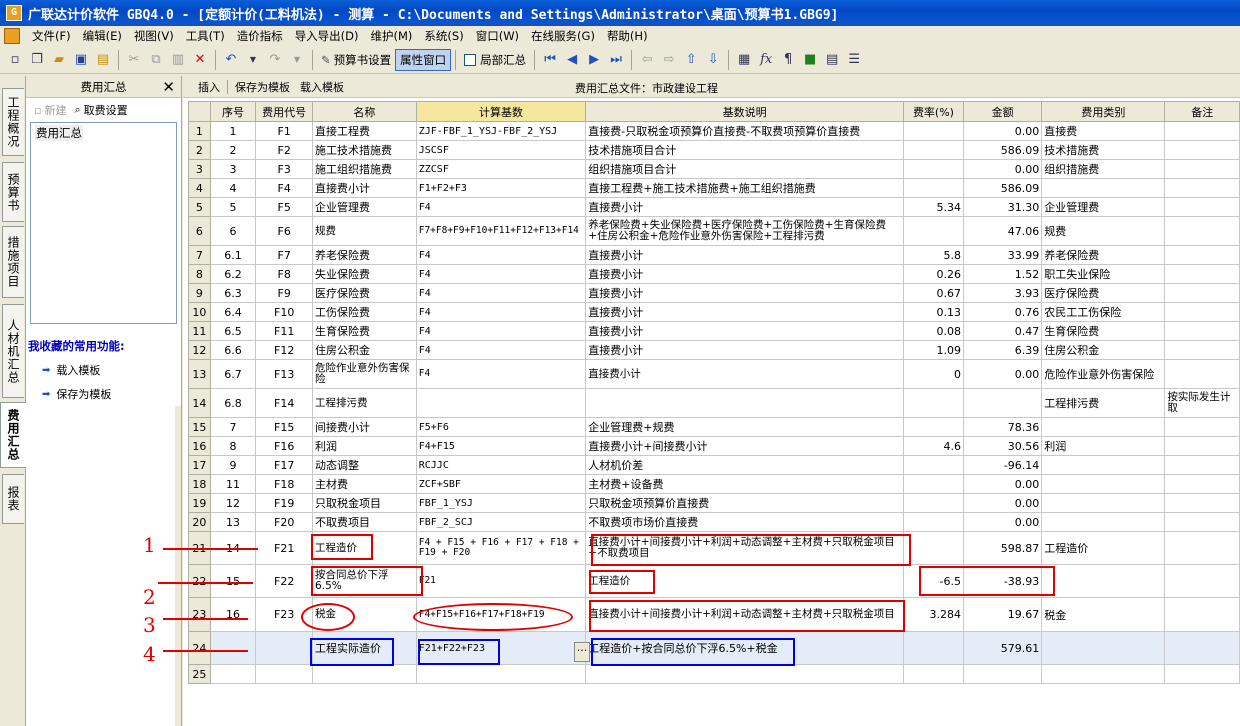 This screenshot has width=1240, height=726. Describe the element at coordinates (1103, 169) in the screenshot. I see `cell-fee-type: 组织措施费` at that location.